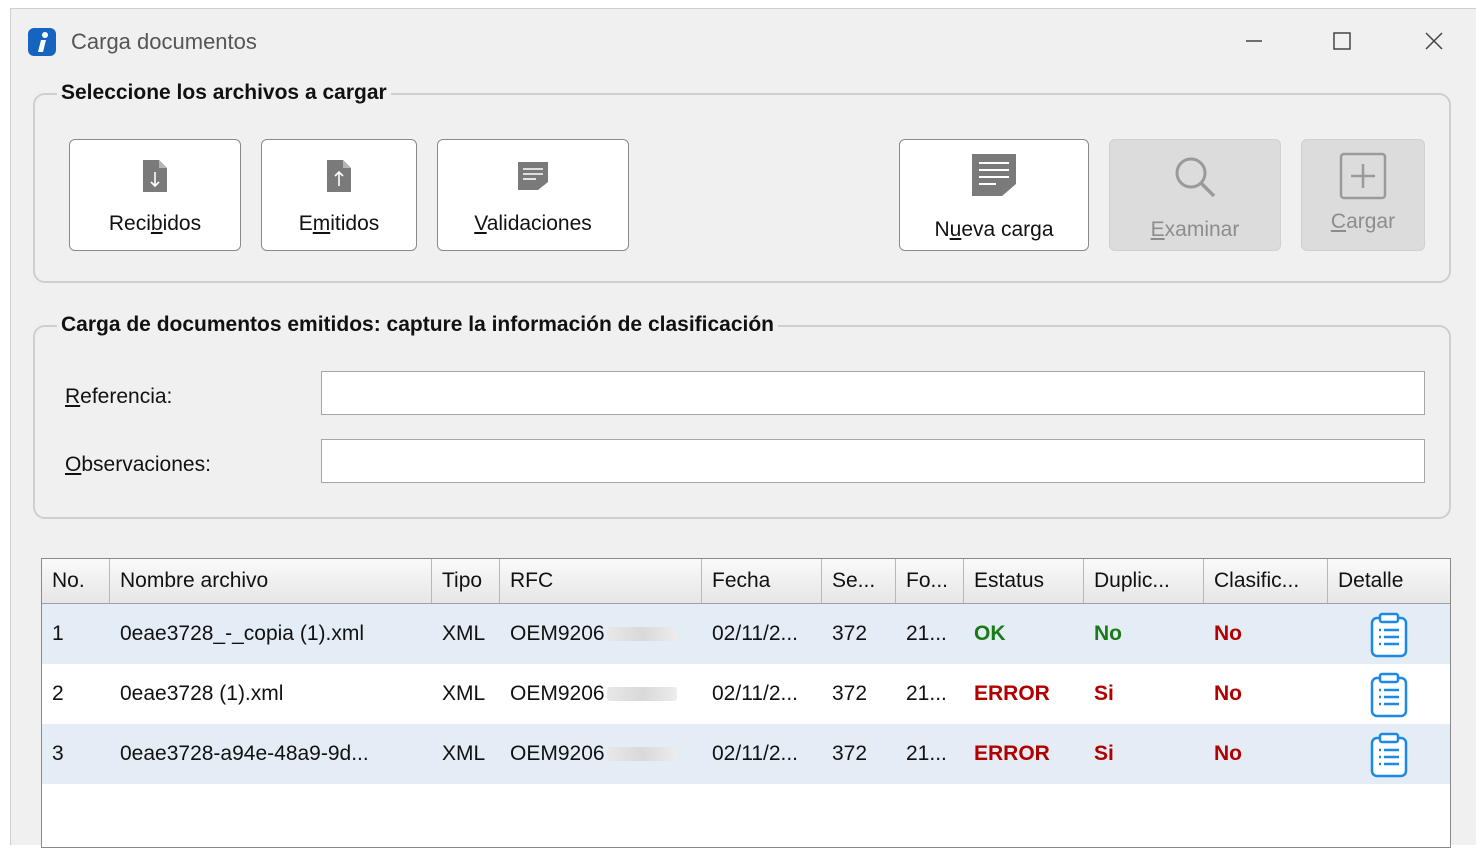 The width and height of the screenshot is (1476, 848). I want to click on observaciones-label: Observaciones:, so click(138, 464).